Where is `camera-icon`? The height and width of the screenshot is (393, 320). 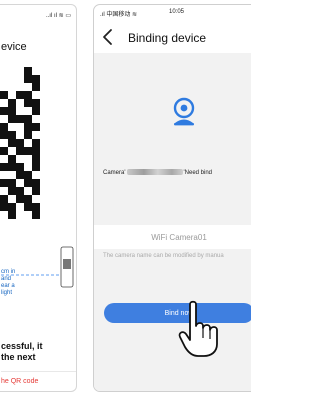 camera-icon is located at coordinates (184, 111).